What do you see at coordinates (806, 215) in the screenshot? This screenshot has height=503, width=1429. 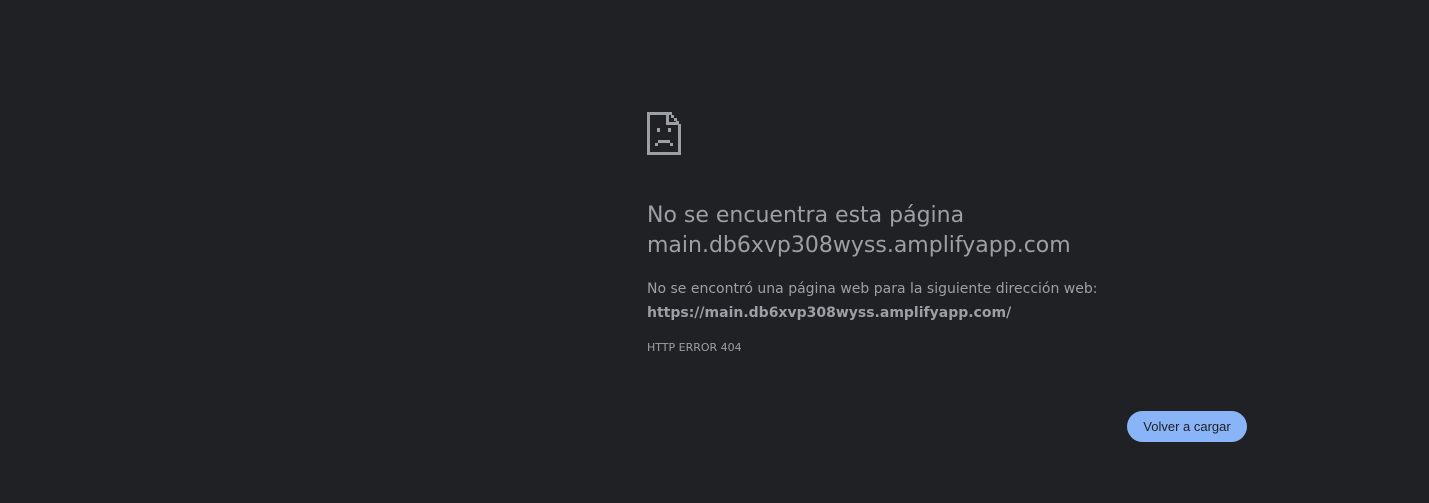 I see `title-line-1: No se encuentra esta página` at bounding box center [806, 215].